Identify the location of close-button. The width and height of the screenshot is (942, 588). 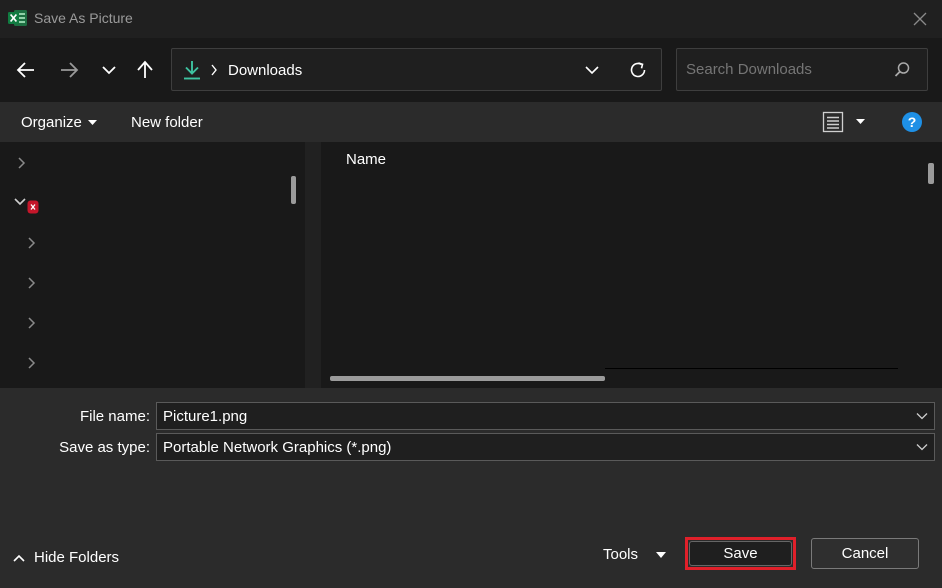
(920, 19).